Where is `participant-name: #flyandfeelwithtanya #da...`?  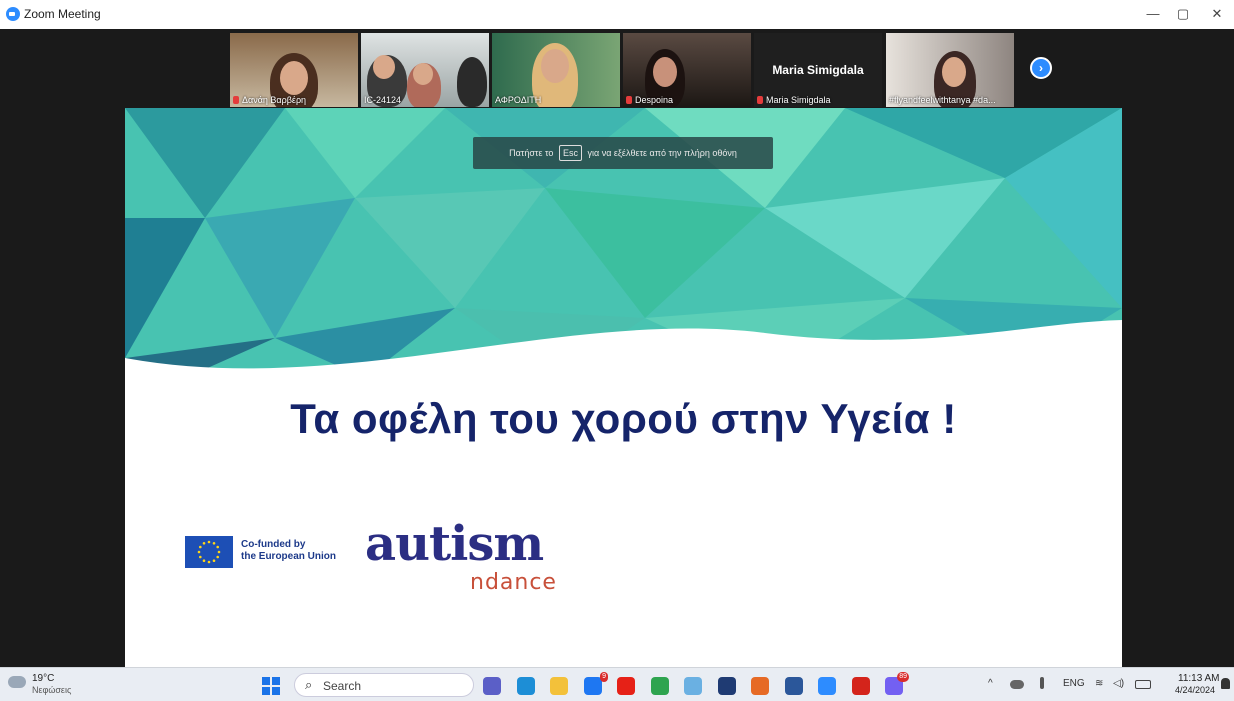
participant-name: #flyandfeelwithtanya #da... is located at coordinates (942, 100).